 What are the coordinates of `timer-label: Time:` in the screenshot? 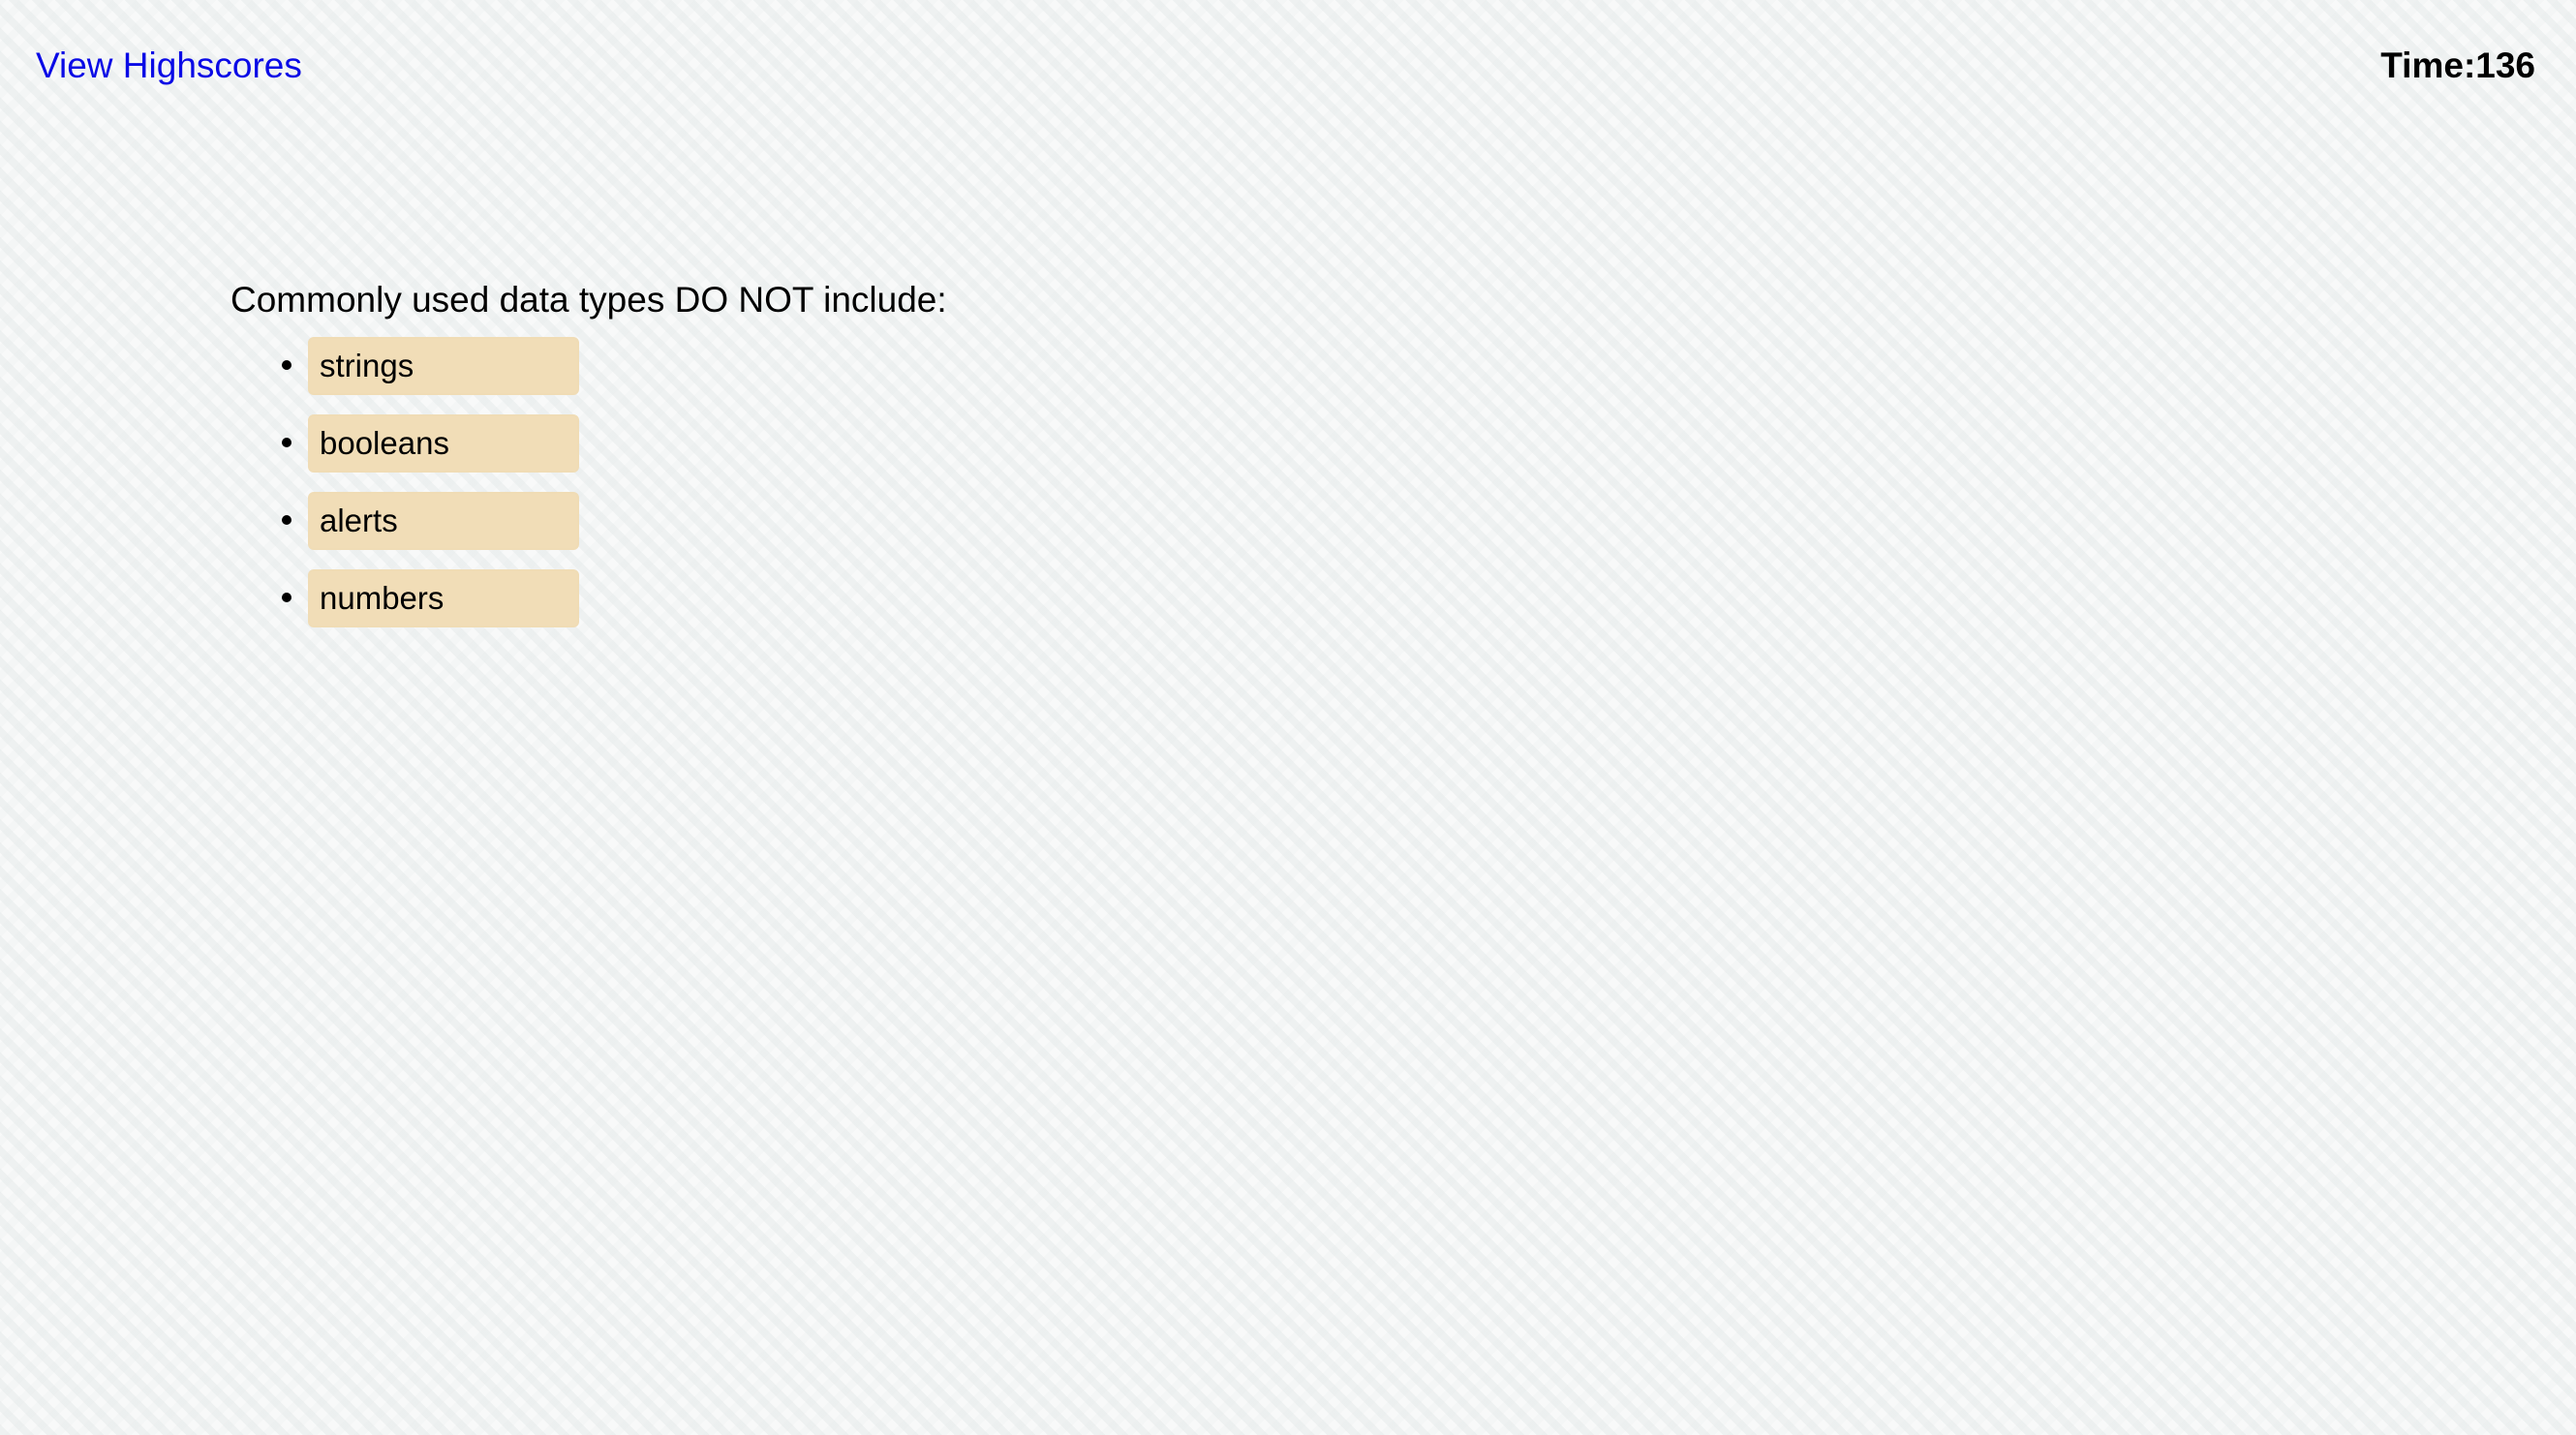 It's located at (2428, 65).